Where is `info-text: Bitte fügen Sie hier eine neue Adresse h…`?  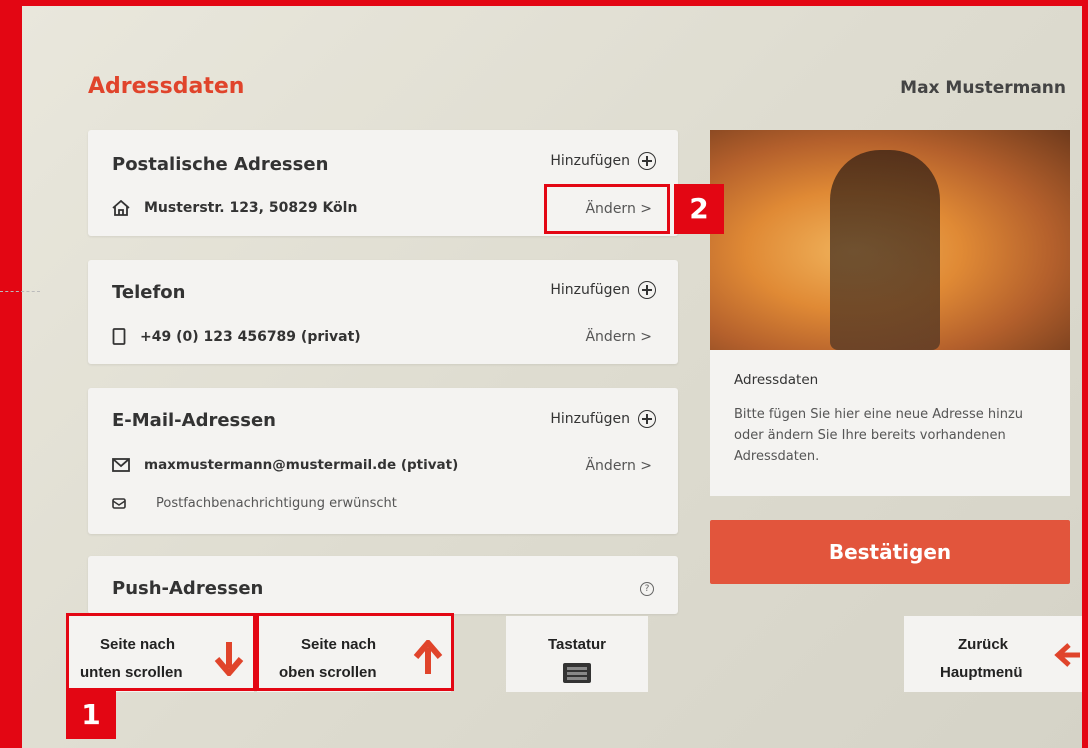
info-text: Bitte fügen Sie hier eine neue Adresse h… is located at coordinates (879, 435).